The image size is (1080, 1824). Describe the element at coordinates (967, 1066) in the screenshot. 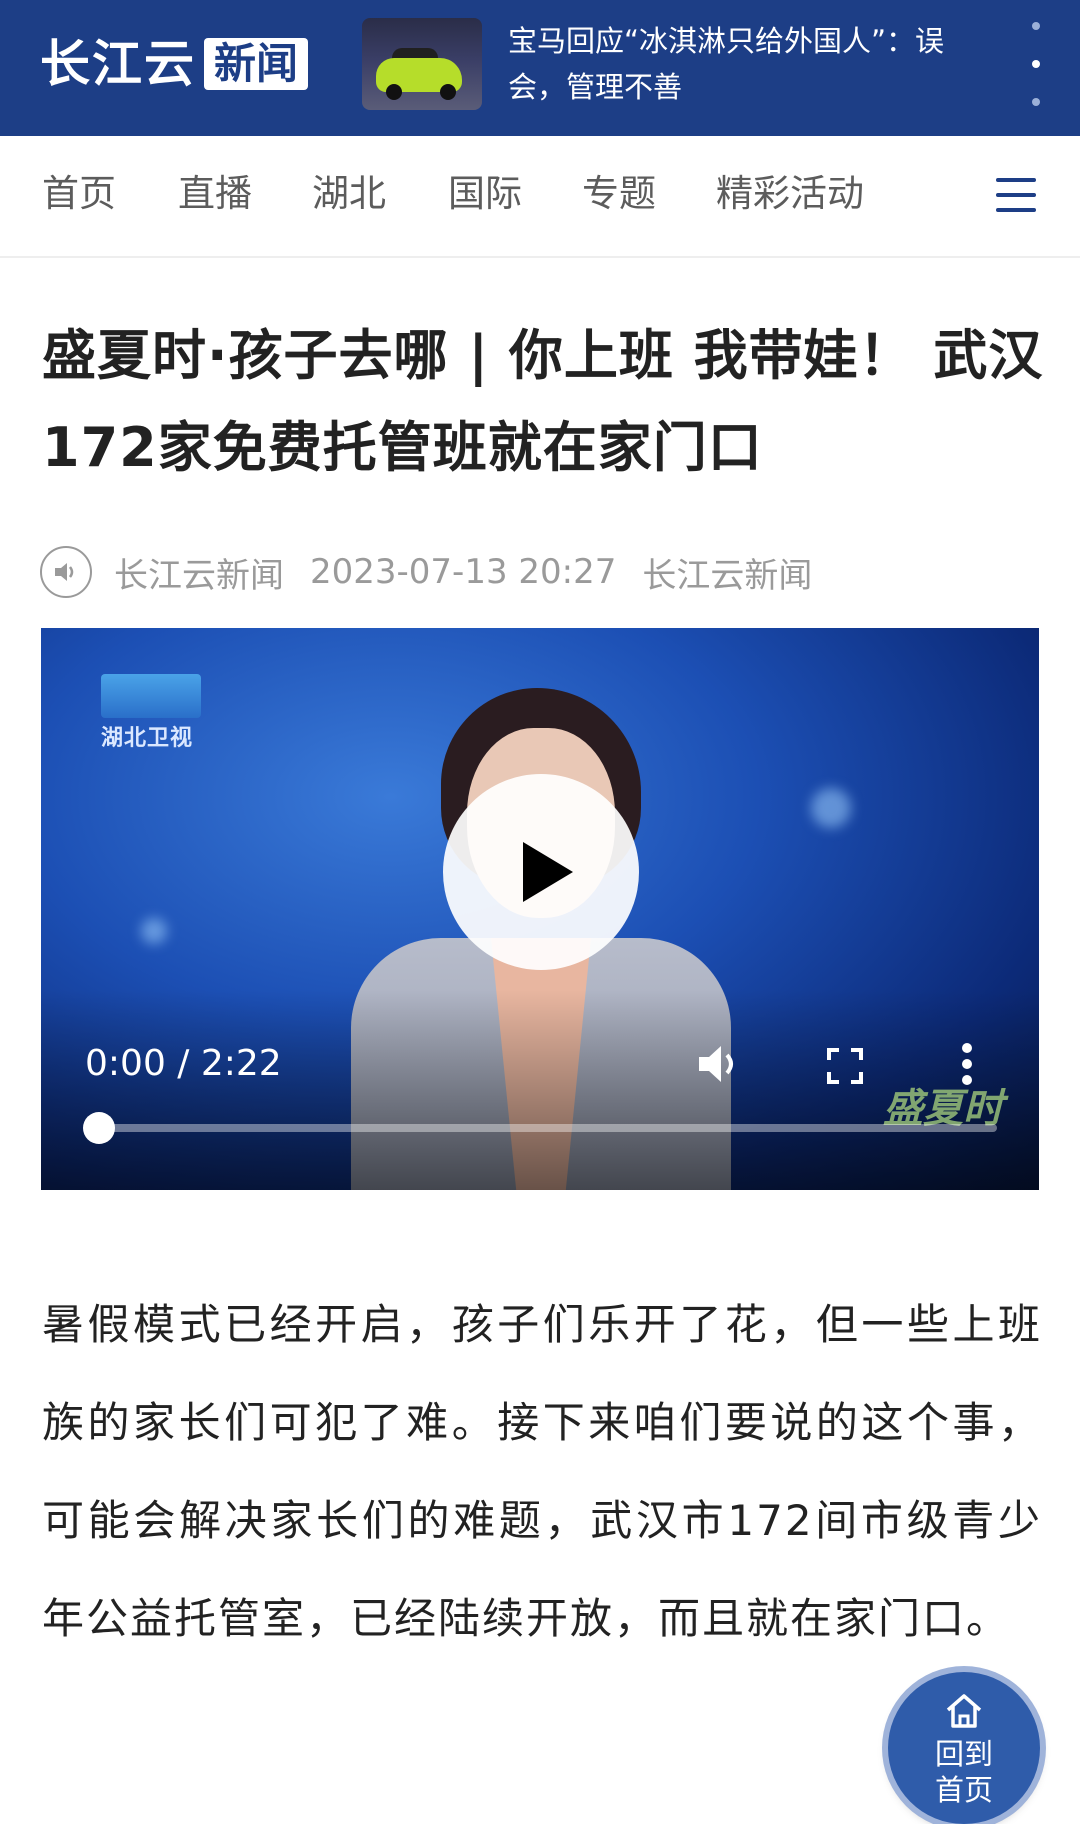

I see `video-more-icon` at that location.